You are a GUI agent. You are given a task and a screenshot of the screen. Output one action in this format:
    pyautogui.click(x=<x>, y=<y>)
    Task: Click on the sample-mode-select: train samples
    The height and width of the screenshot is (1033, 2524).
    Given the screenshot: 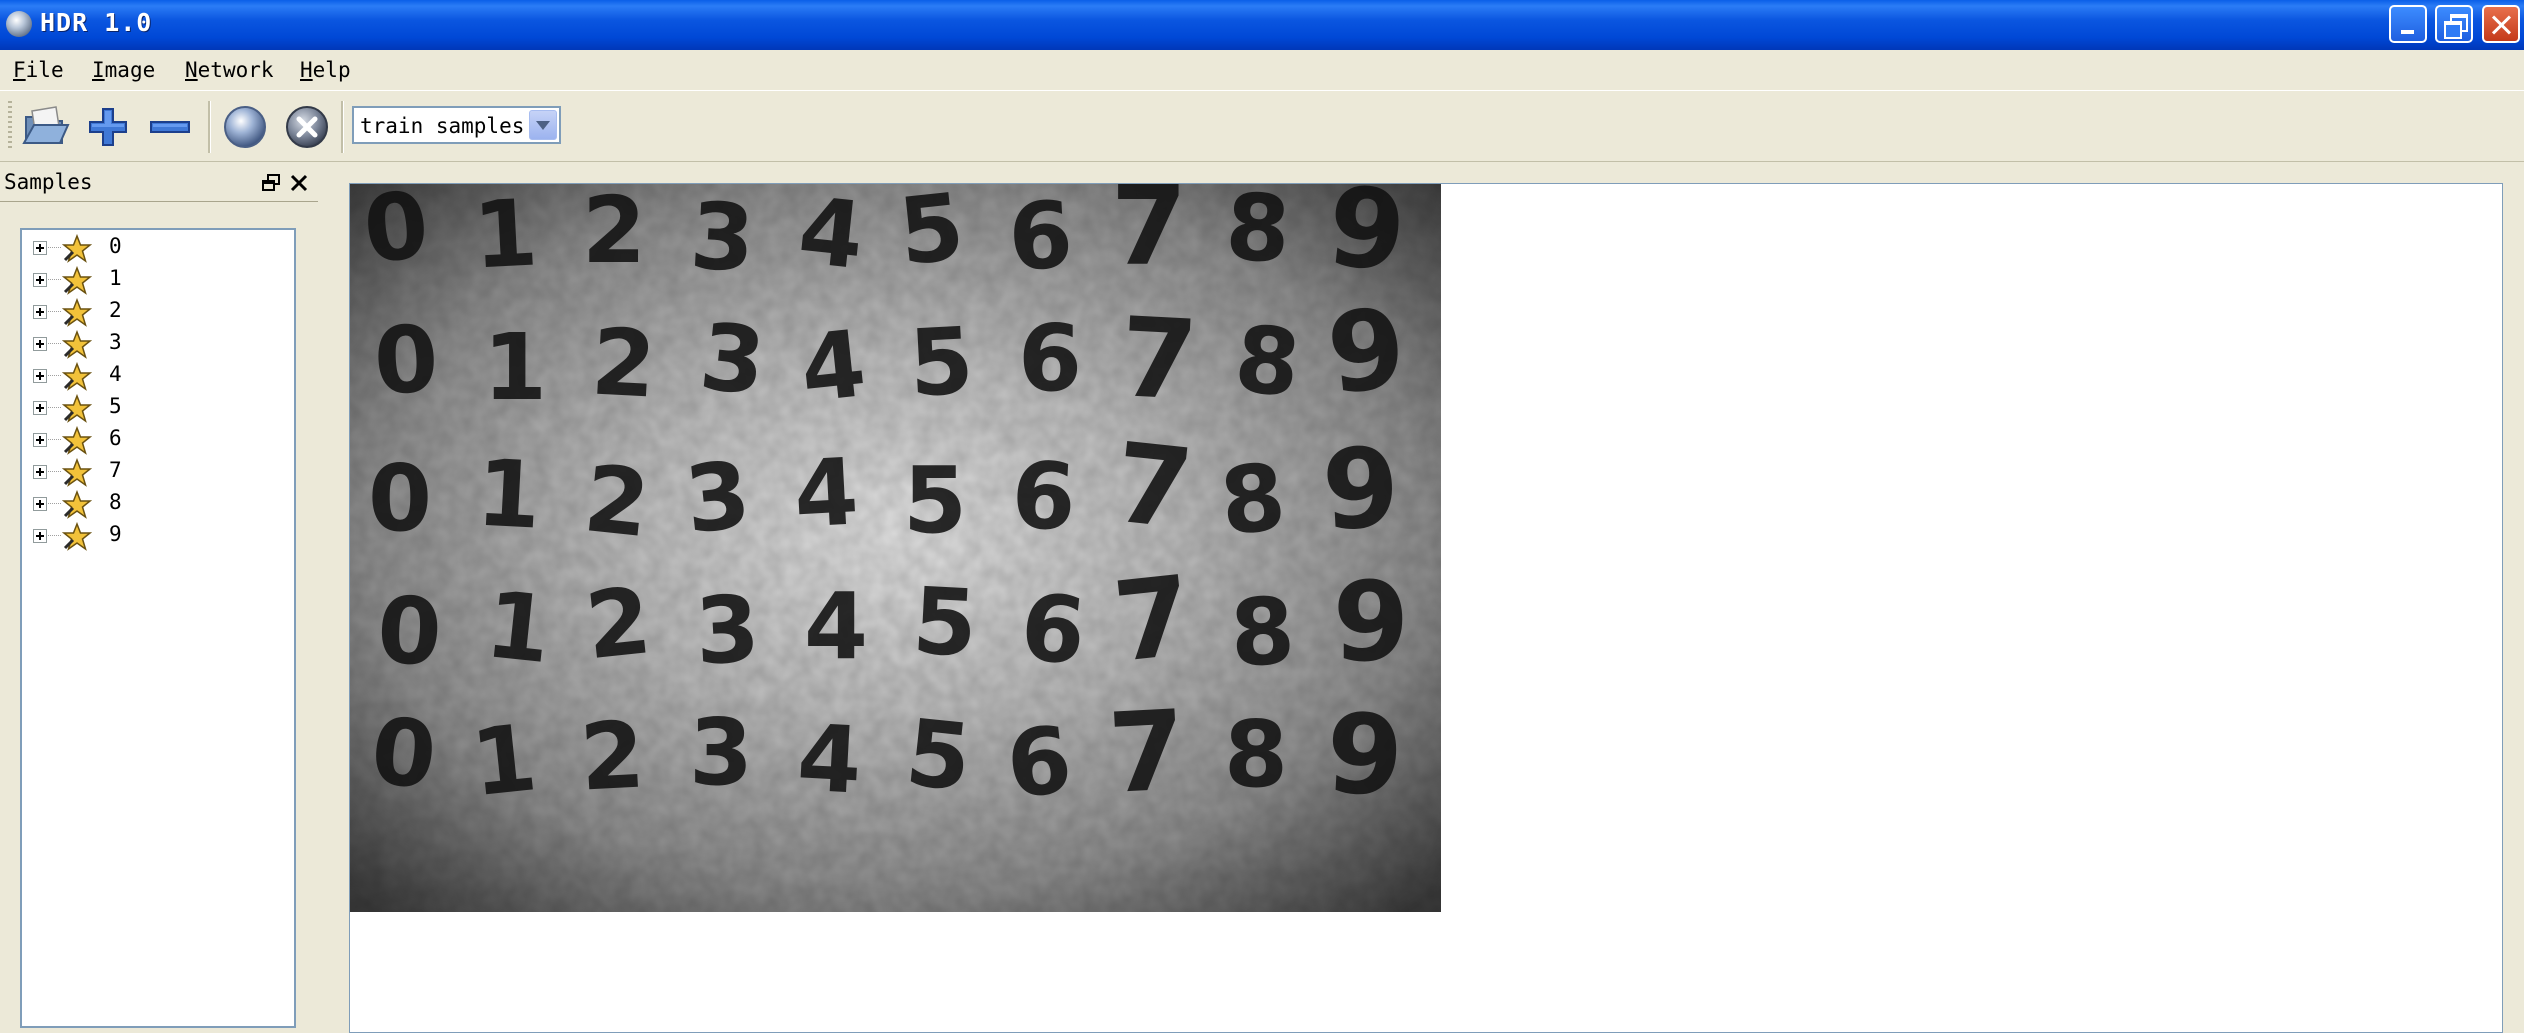 What is the action you would take?
    pyautogui.click(x=456, y=125)
    